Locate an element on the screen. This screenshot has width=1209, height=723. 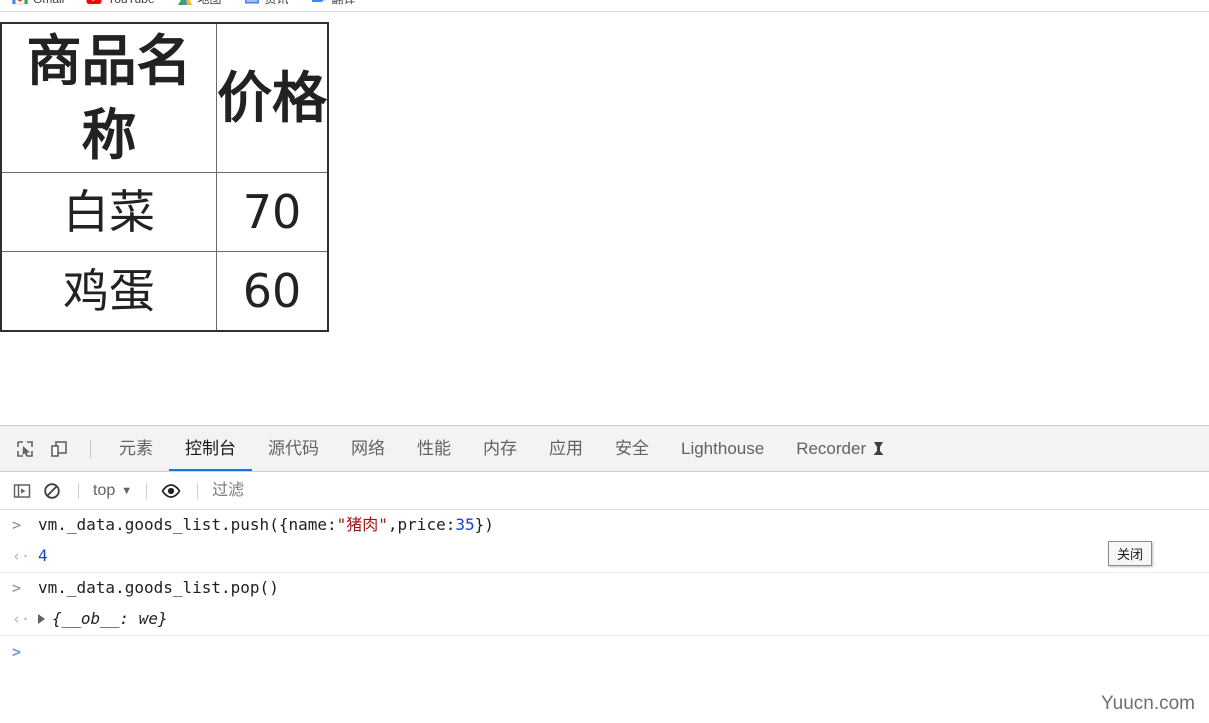
tab-memory: 内存 is located at coordinates (500, 448).